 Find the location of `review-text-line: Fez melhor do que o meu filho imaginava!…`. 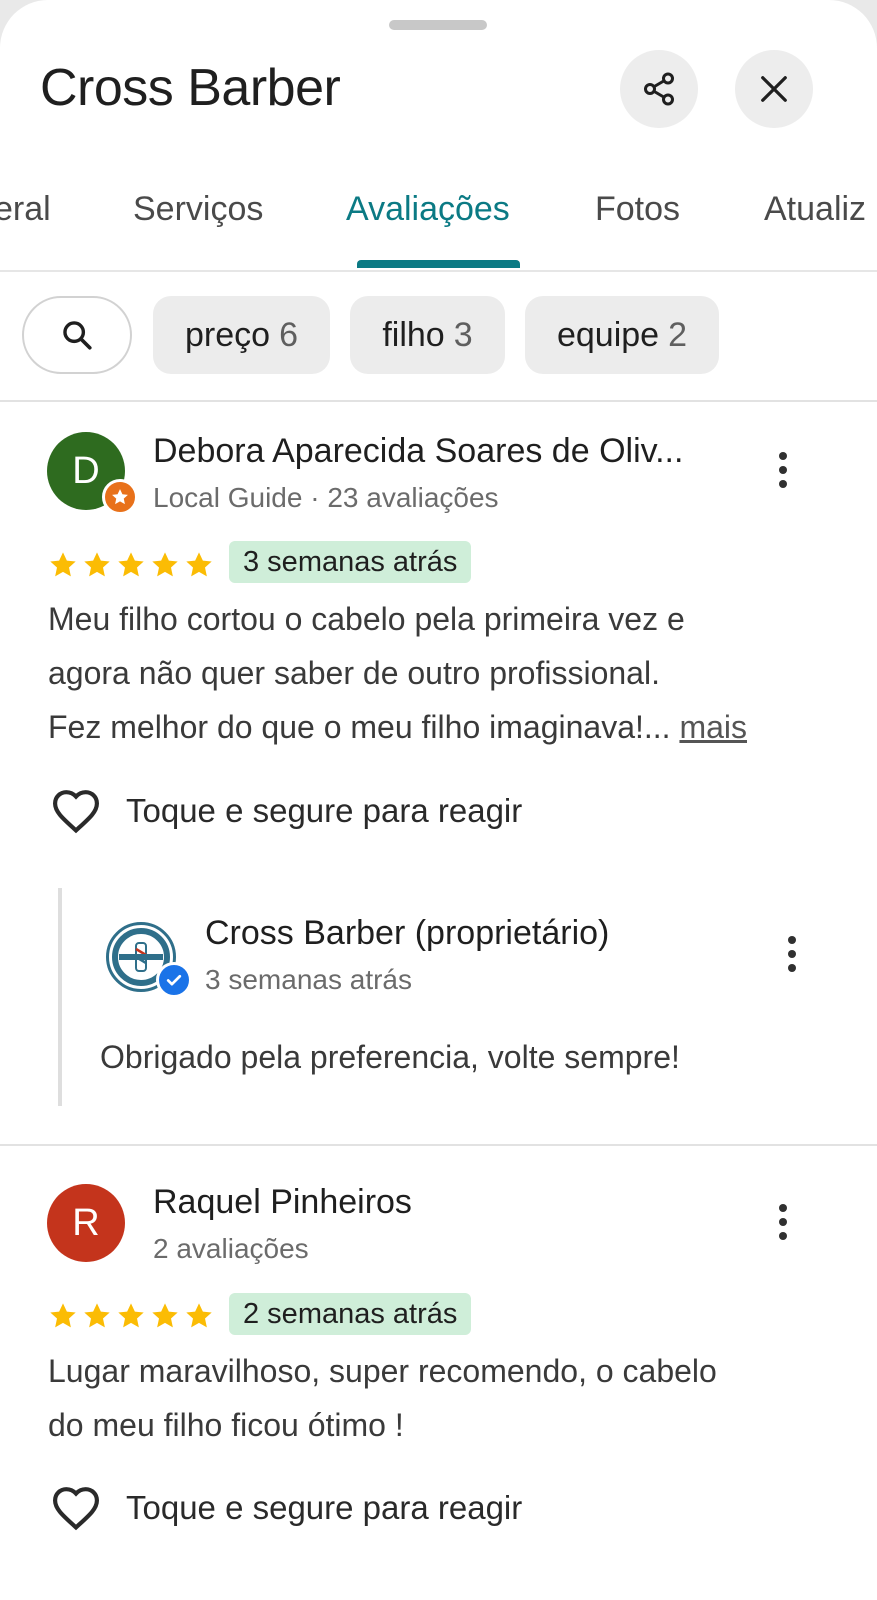

review-text-line: Fez melhor do que o meu filho imaginava!… is located at coordinates (359, 727).